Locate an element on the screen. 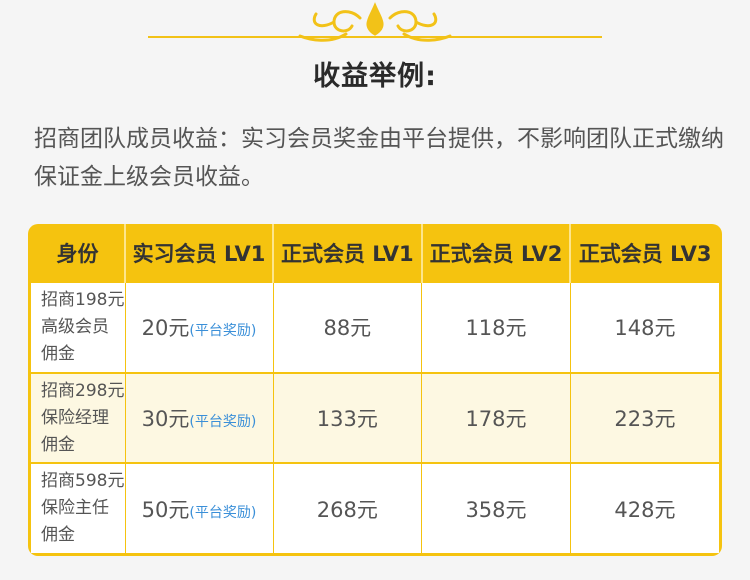 This screenshot has height=580, width=750. header-formal-lv3: 正式会员 LV3 is located at coordinates (645, 253).